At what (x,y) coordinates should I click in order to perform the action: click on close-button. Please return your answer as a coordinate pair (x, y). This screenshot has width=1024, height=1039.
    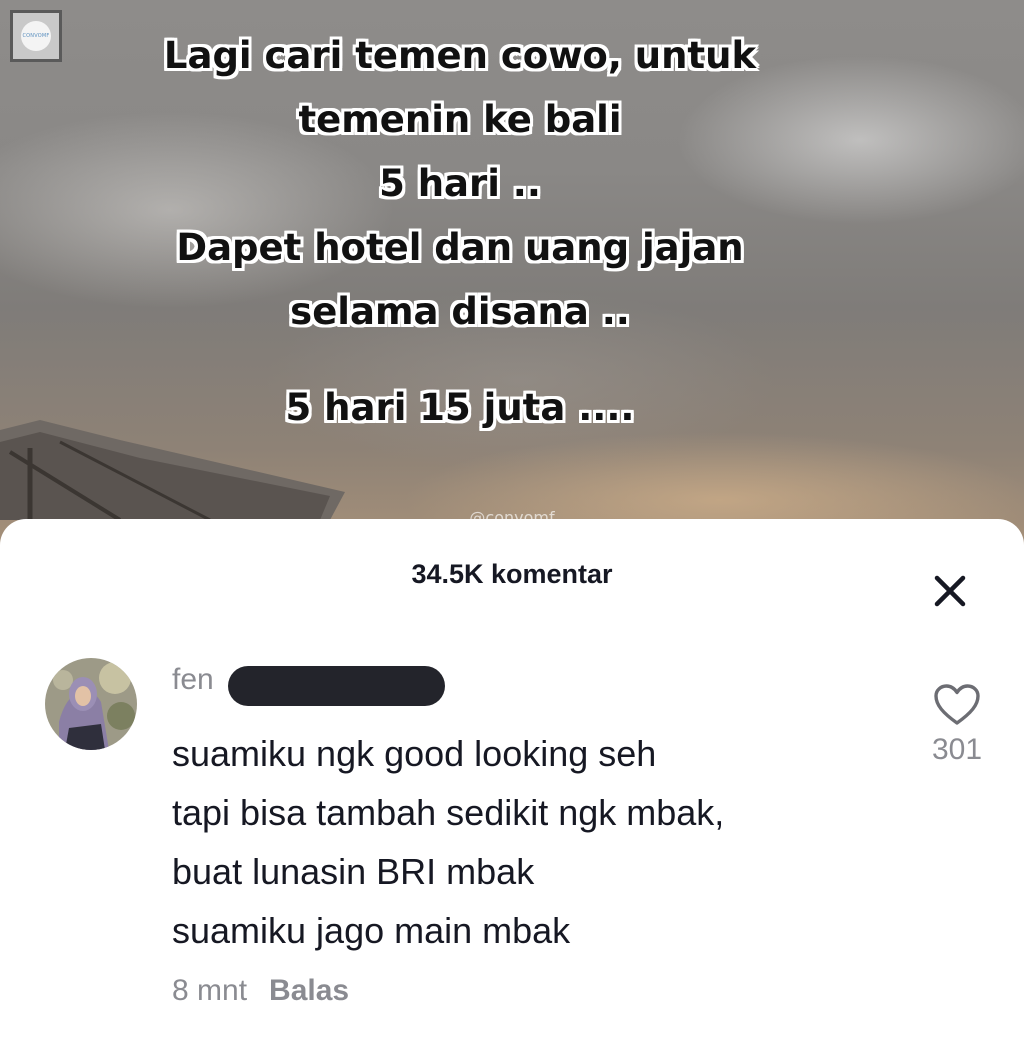
    Looking at the image, I should click on (950, 591).